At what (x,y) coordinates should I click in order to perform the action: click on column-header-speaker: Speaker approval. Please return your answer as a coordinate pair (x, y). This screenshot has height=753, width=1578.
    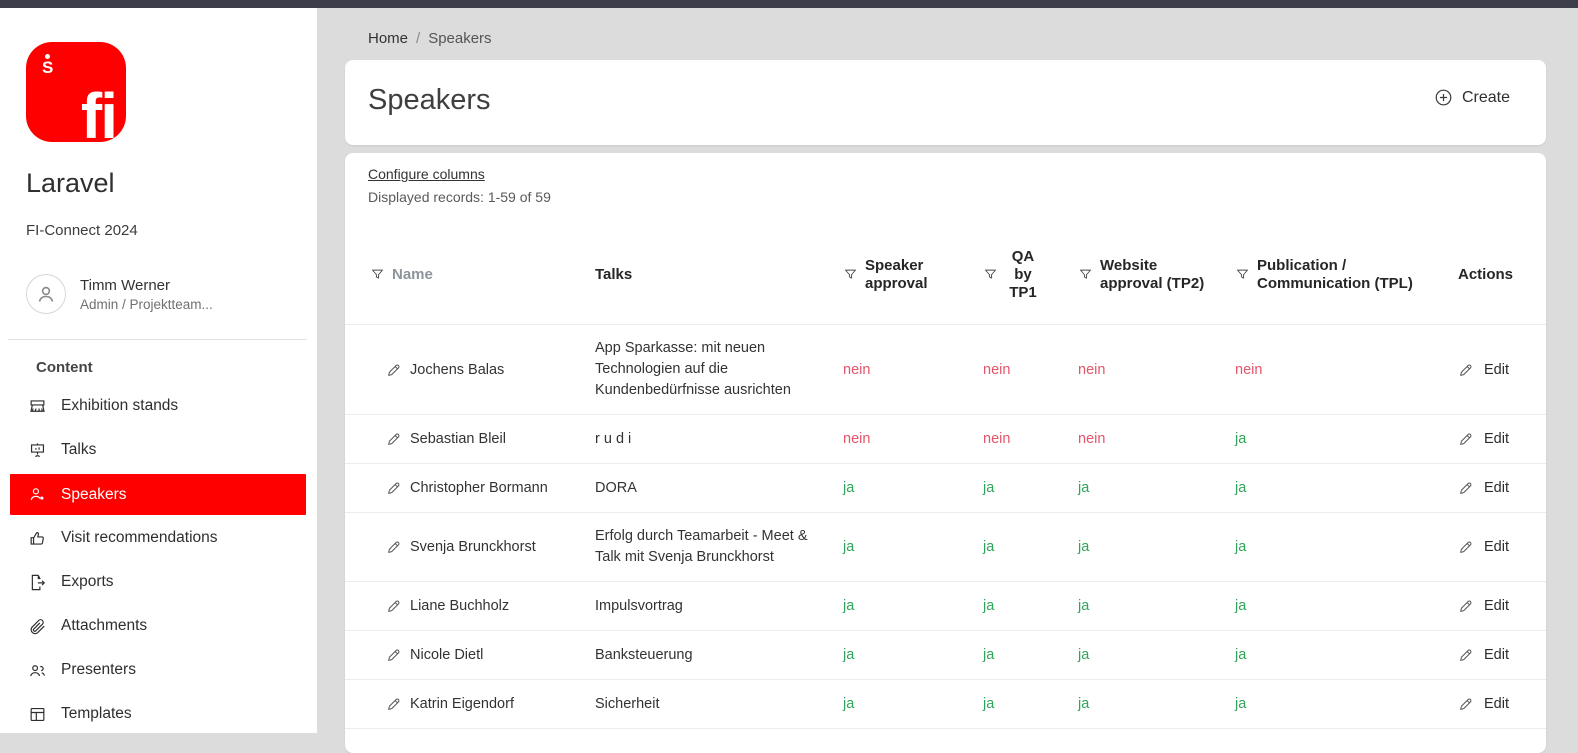
    Looking at the image, I should click on (913, 275).